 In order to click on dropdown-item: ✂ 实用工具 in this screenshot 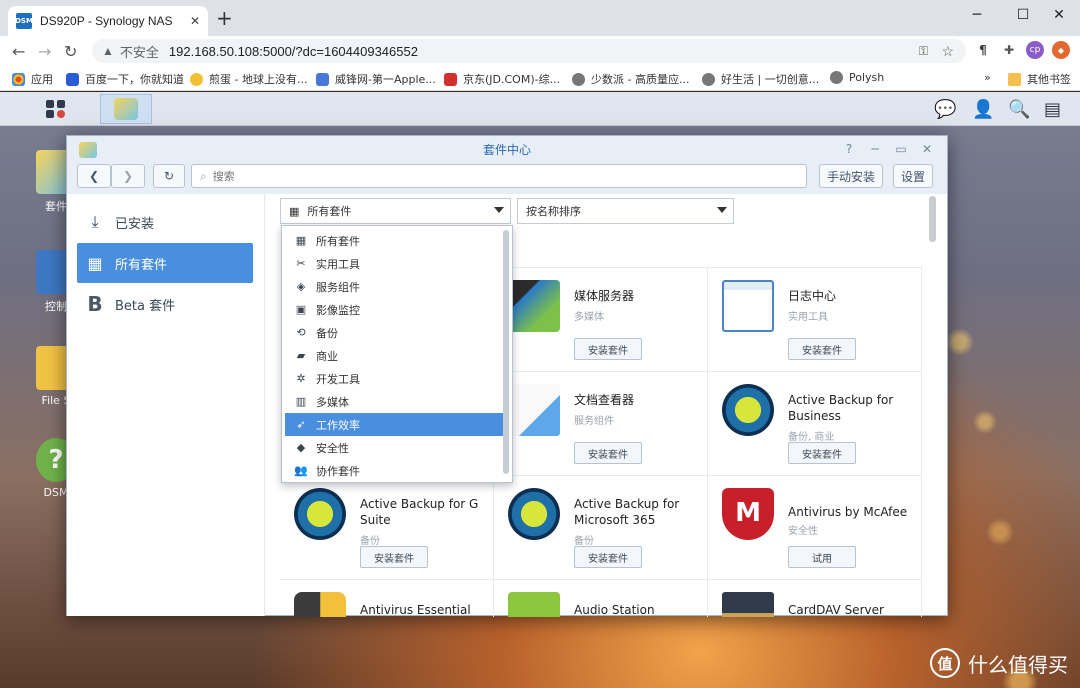, I will do `click(397, 263)`.